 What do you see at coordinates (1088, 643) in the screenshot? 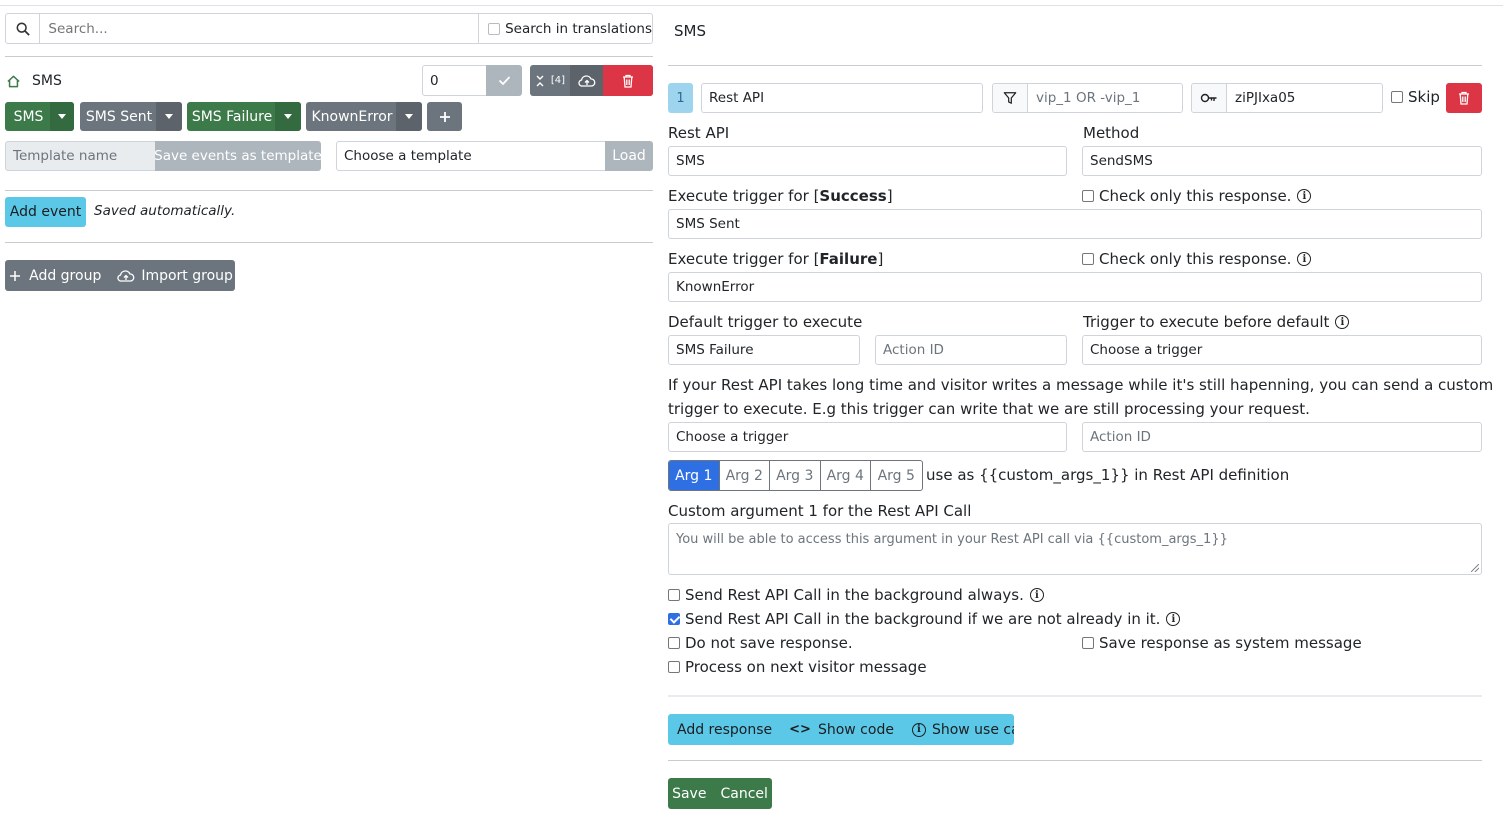
I see `save-system-checkbox` at bounding box center [1088, 643].